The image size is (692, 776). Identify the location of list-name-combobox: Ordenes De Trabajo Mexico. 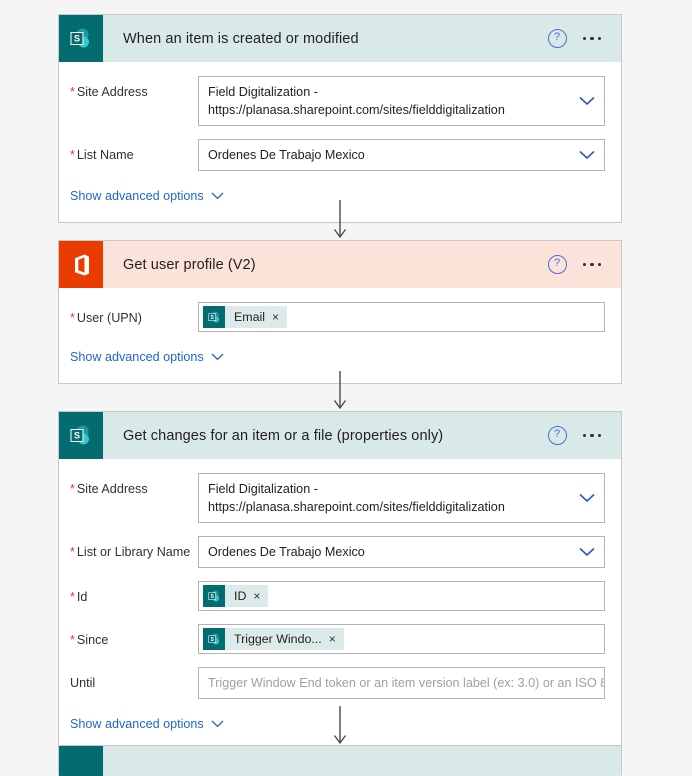
(401, 155).